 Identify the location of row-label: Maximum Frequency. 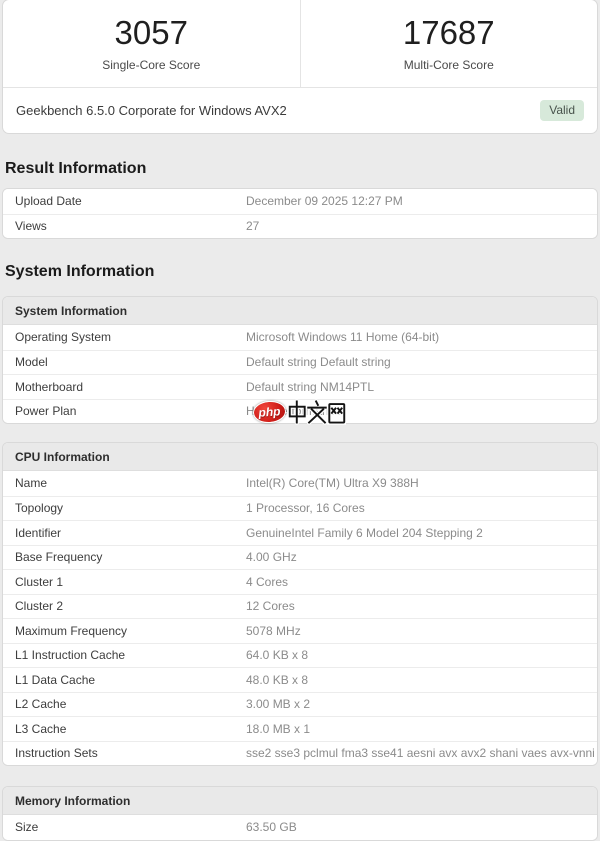
(71, 630).